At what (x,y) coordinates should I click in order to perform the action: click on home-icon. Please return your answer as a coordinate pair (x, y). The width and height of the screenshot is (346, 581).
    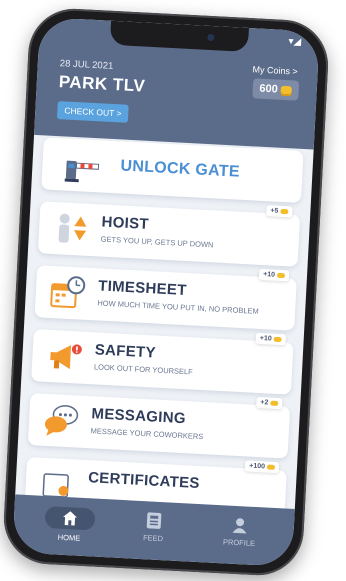
    Looking at the image, I should click on (70, 518).